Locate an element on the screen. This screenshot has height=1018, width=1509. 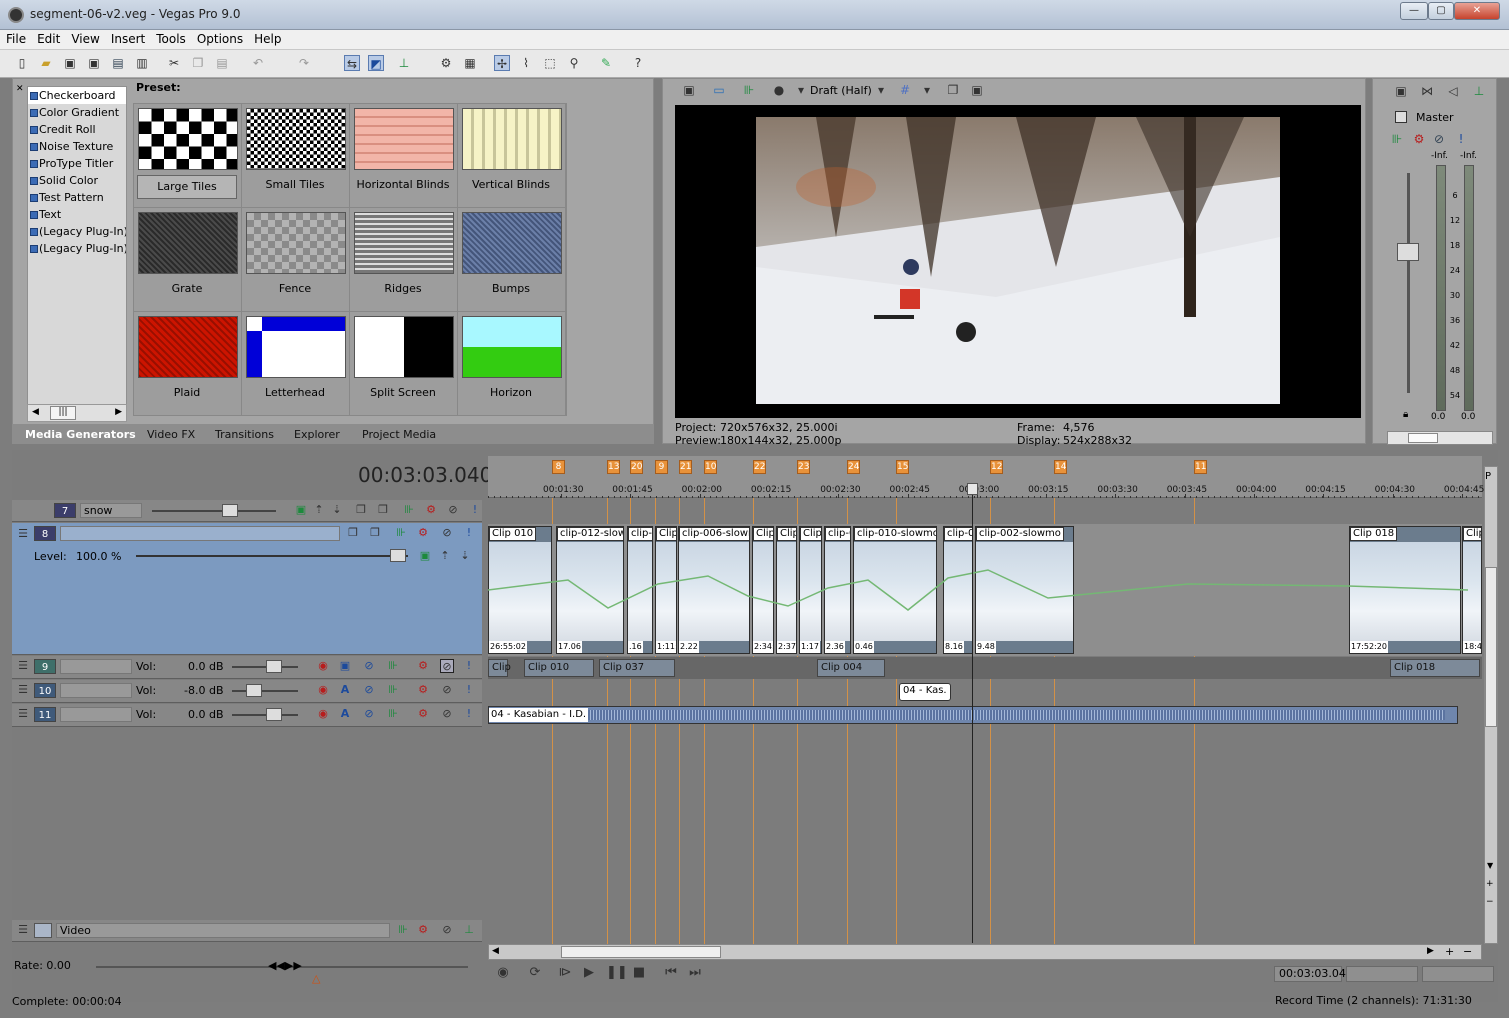
go-to-start-icon: ⏮︎ is located at coordinates (671, 973).